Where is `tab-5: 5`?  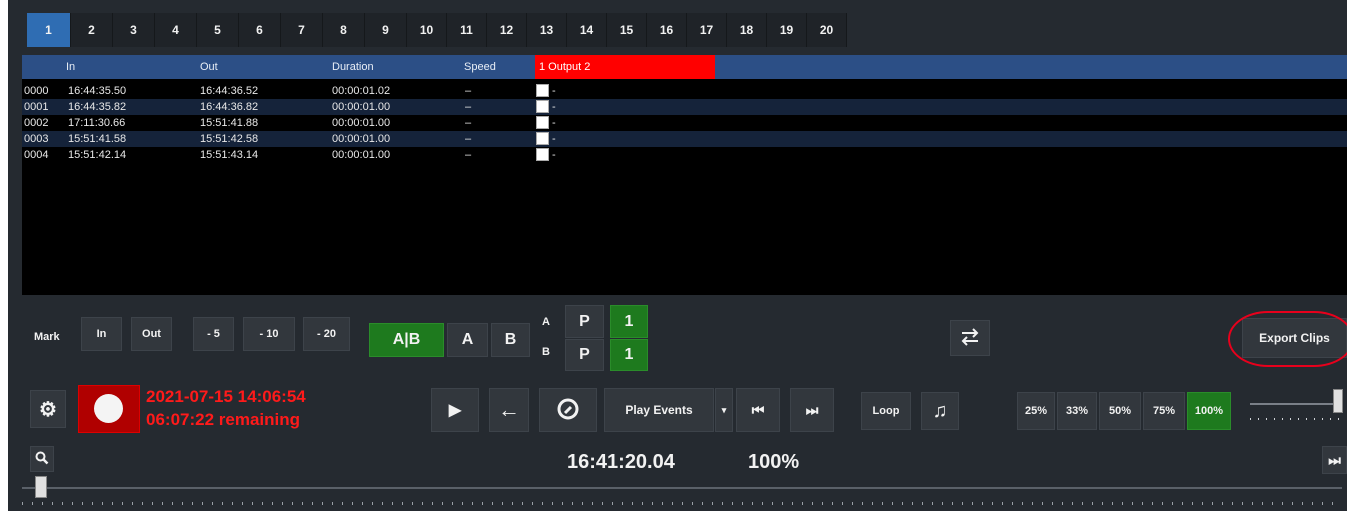 tab-5: 5 is located at coordinates (218, 30).